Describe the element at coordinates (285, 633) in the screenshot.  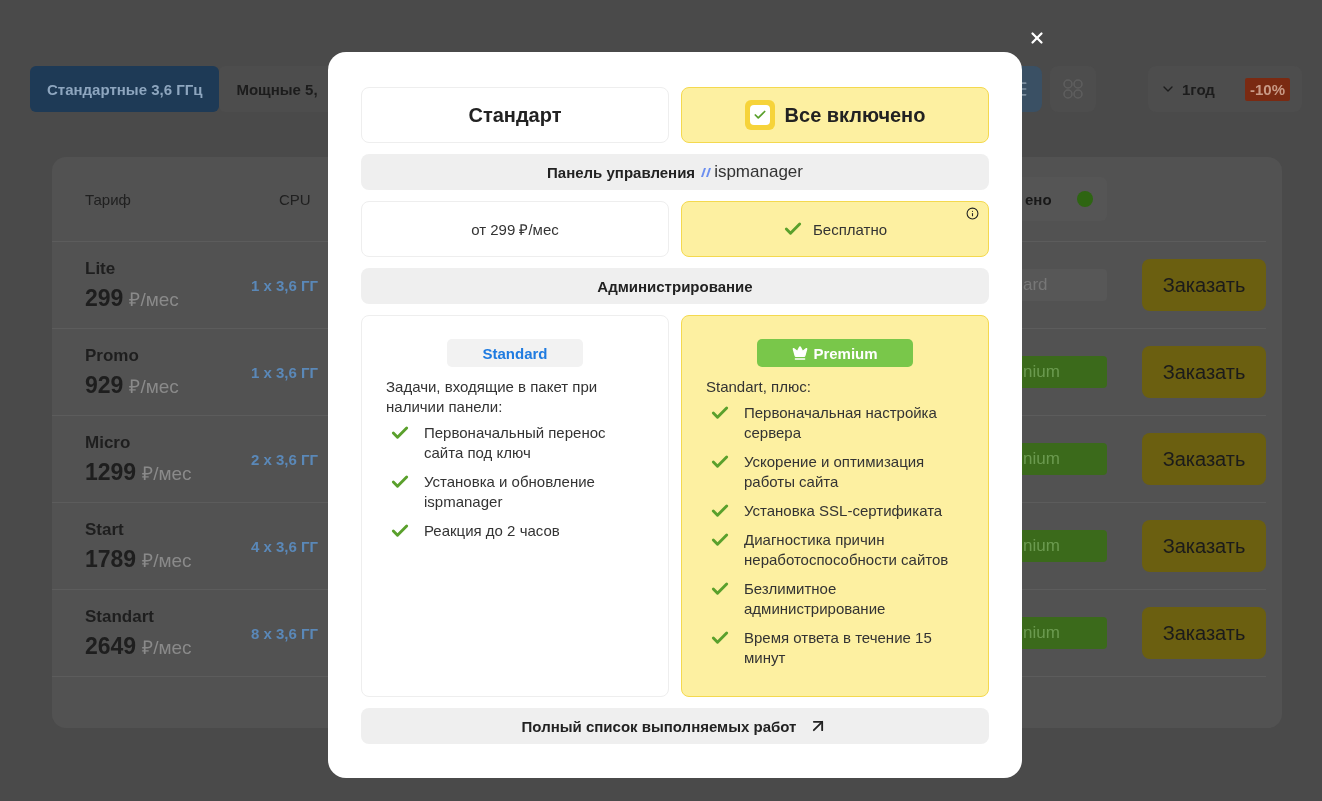
I see `cpu-spec: 8 x 3,6 ГГ` at that location.